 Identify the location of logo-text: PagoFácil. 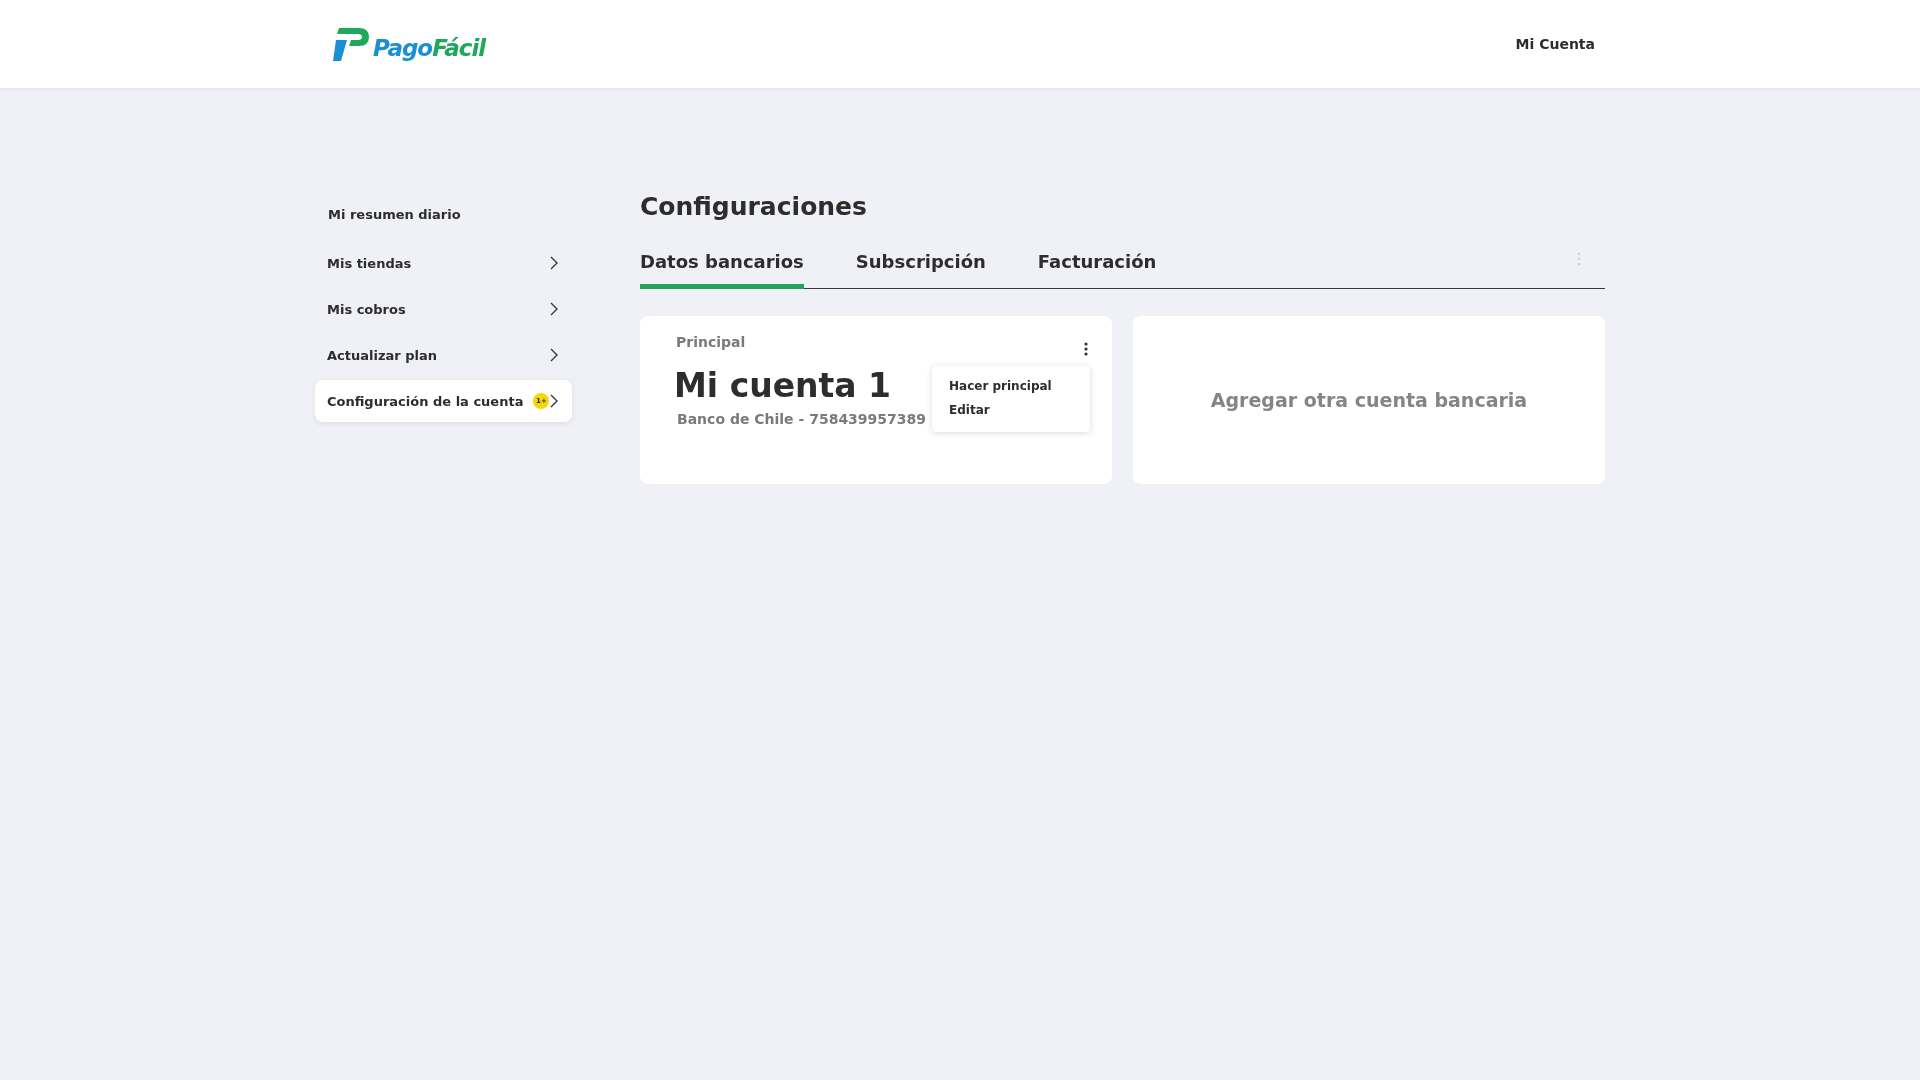
(429, 47).